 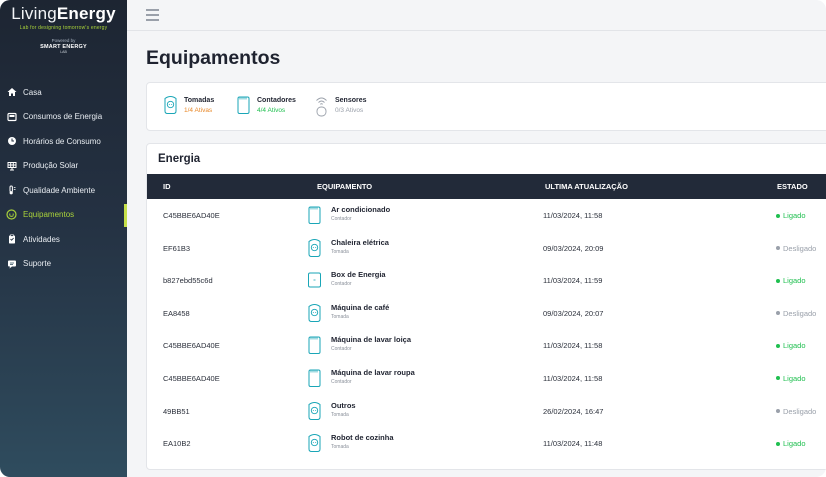 I want to click on sensor-icon, so click(x=321, y=106).